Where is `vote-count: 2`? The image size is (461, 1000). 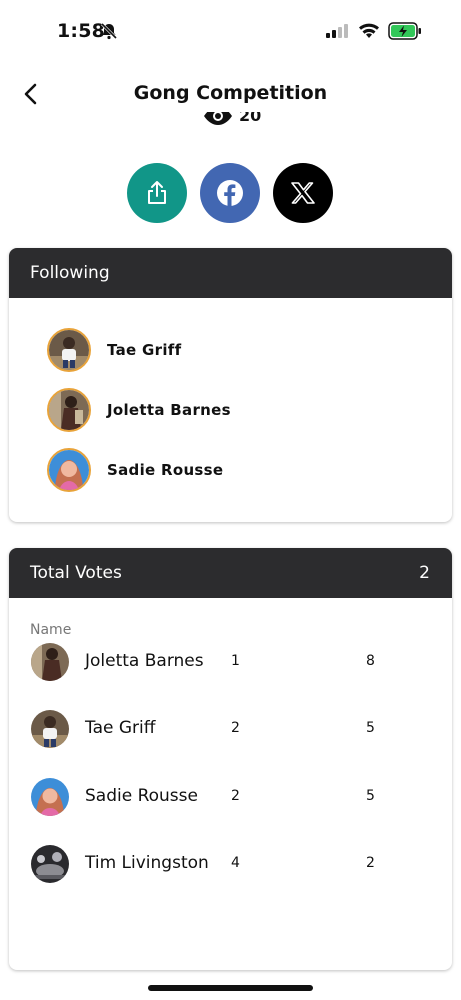 vote-count: 2 is located at coordinates (370, 863).